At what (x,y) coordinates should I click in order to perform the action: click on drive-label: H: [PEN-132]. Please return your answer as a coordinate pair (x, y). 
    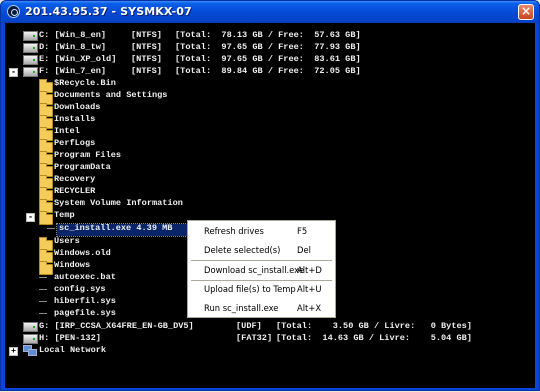
    Looking at the image, I should click on (70, 338).